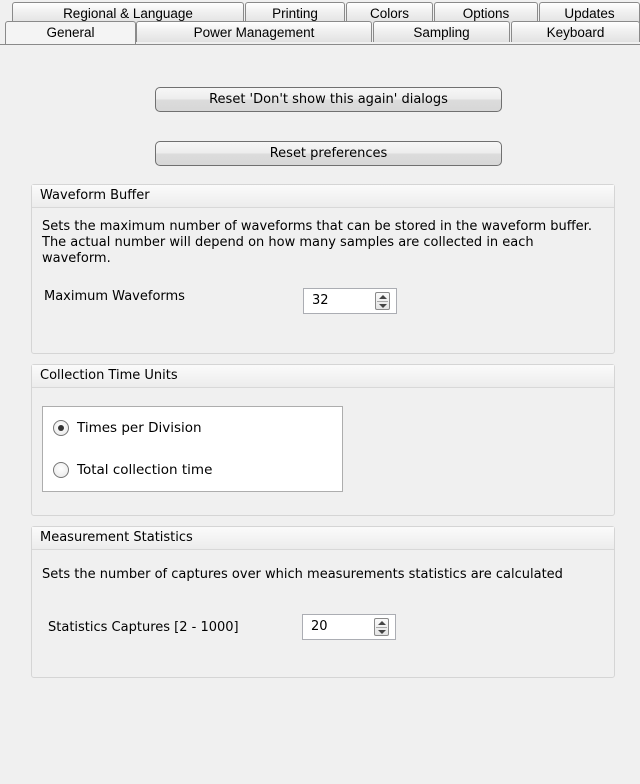  What do you see at coordinates (486, 12) in the screenshot?
I see `tab-options: Options` at bounding box center [486, 12].